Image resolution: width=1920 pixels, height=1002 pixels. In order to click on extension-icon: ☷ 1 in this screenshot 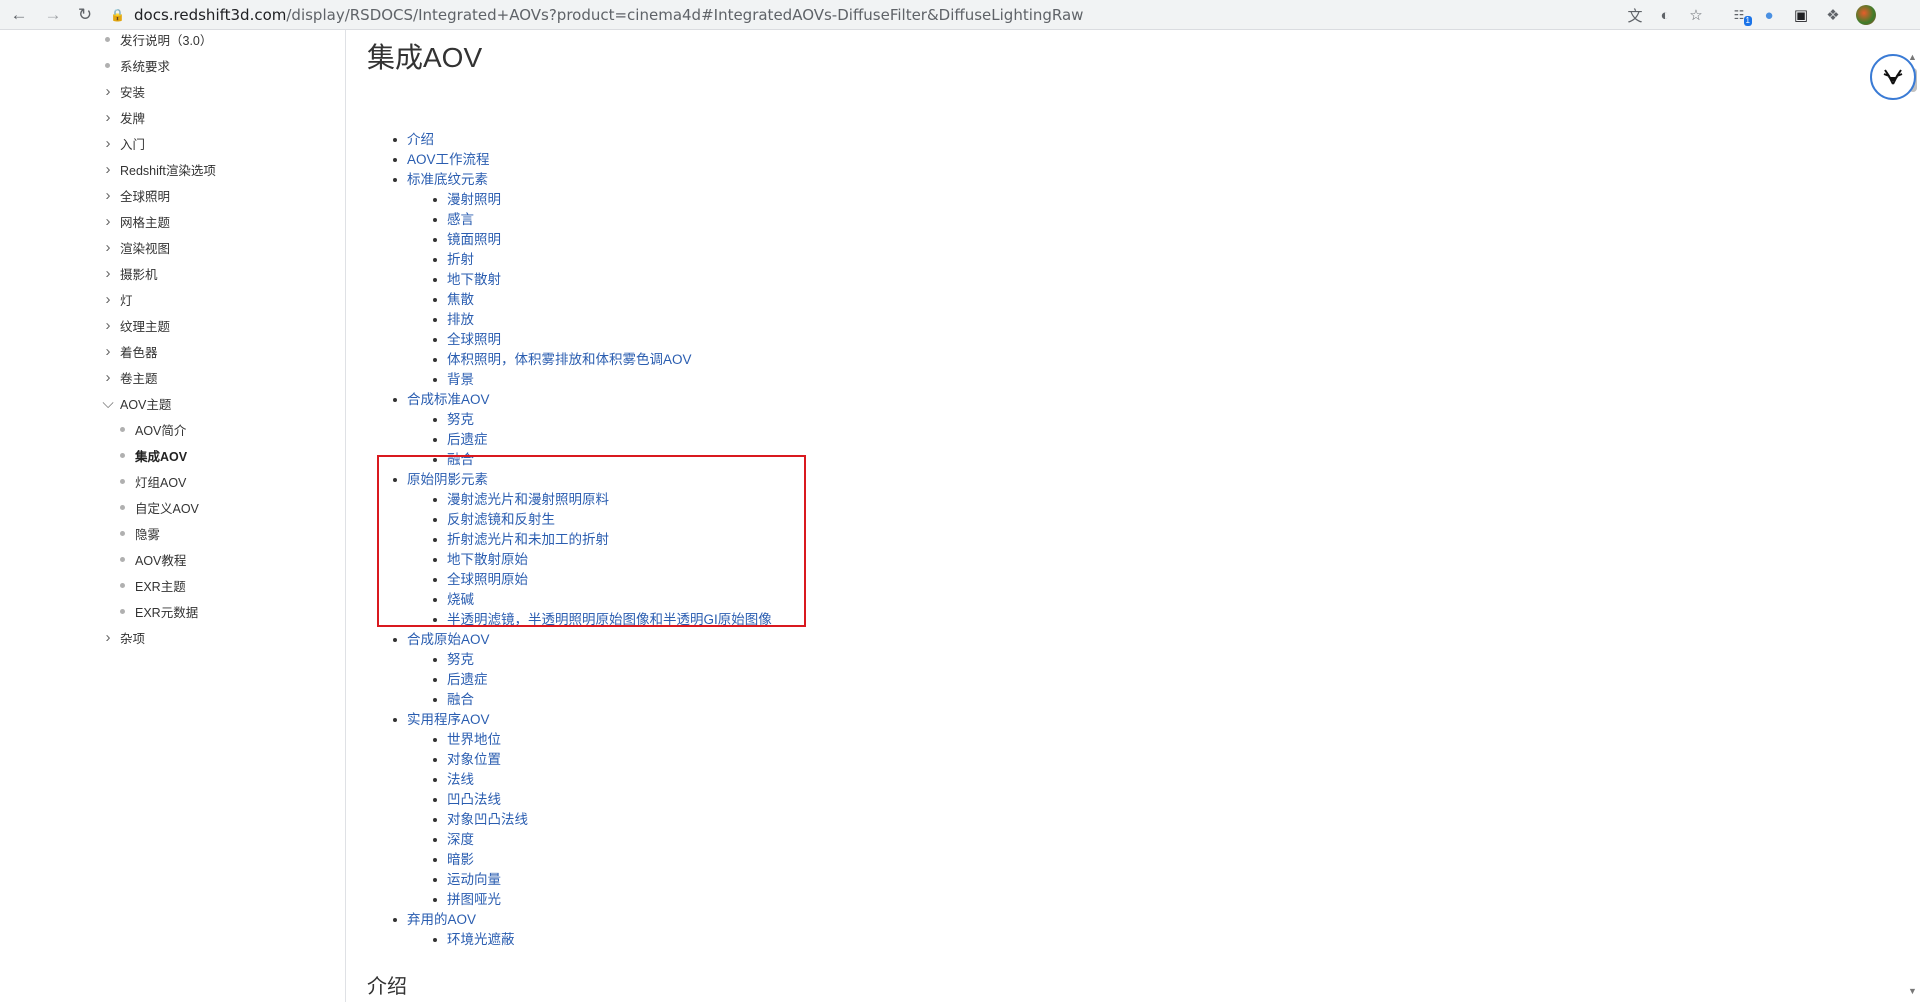, I will do `click(1740, 15)`.